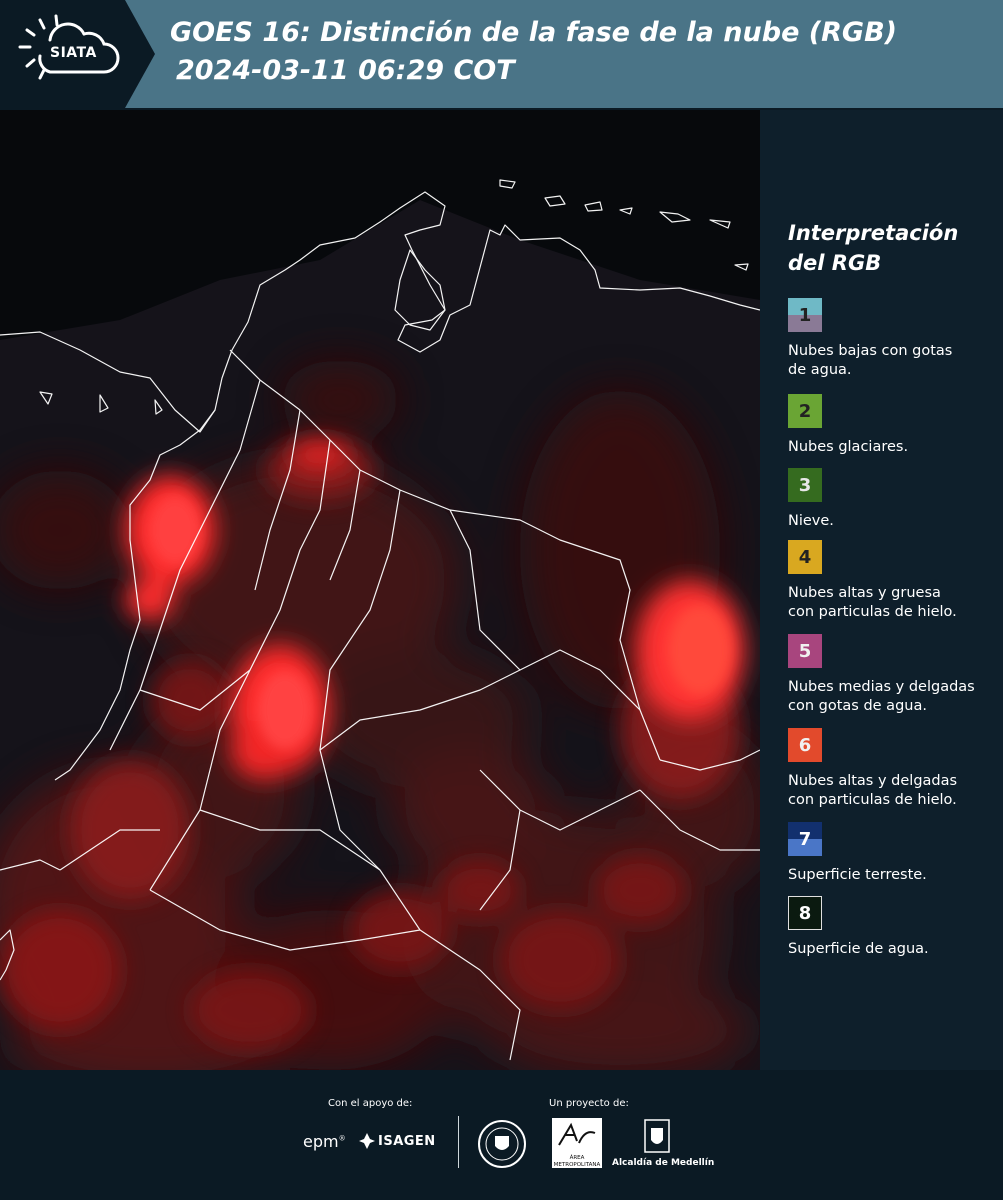 The height and width of the screenshot is (1200, 1003). What do you see at coordinates (893, 425) in the screenshot?
I see `legend-item-2: 2 Nubes glaciares.` at bounding box center [893, 425].